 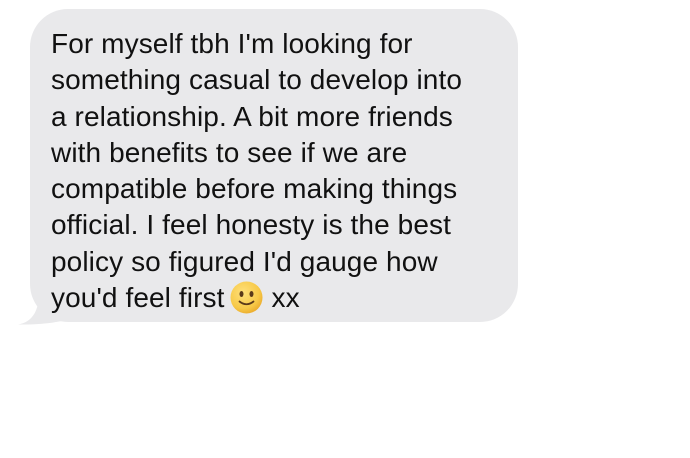 I want to click on message-line: policy so figured I'd gauge how, so click(x=244, y=261).